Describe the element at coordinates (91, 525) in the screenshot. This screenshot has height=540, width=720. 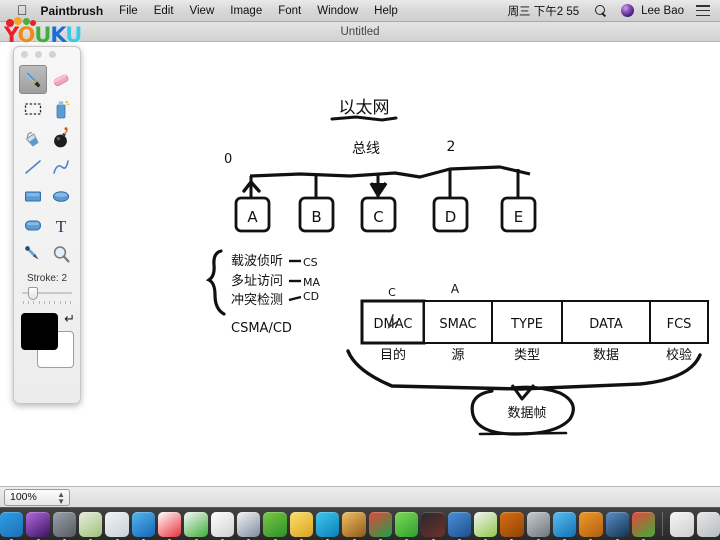
I see `maps-icon` at that location.